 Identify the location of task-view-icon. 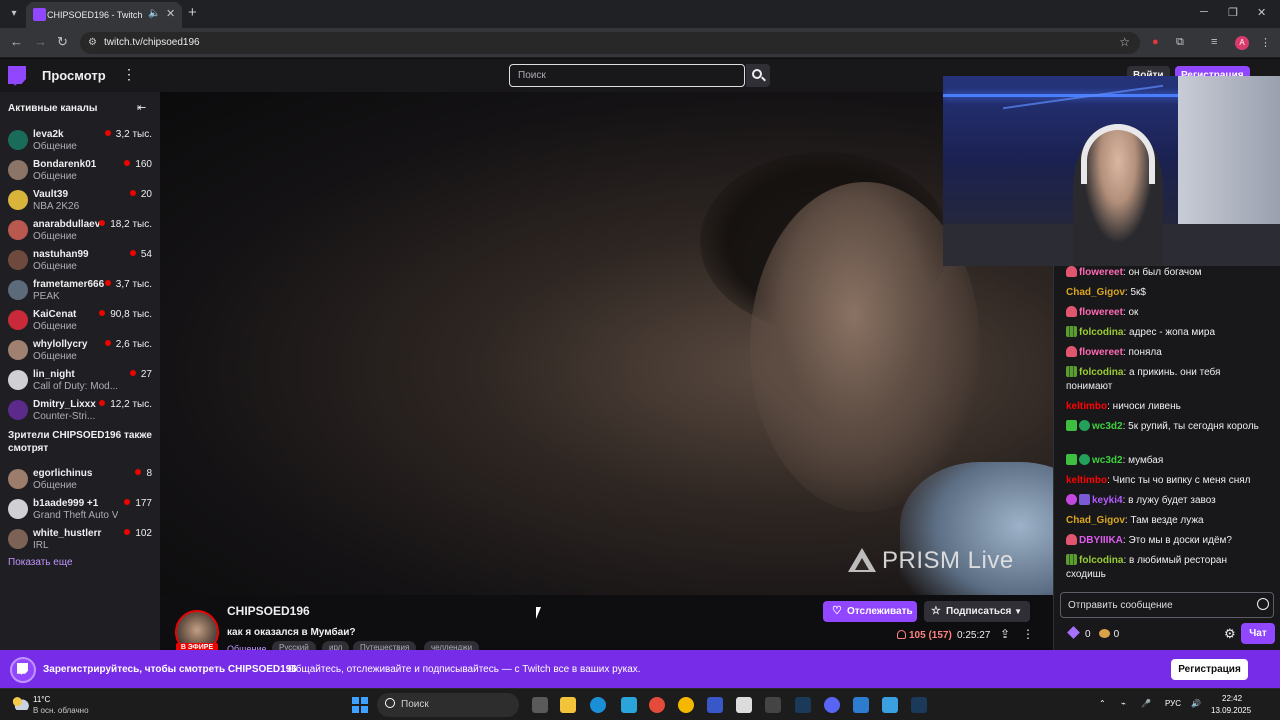
(540, 705).